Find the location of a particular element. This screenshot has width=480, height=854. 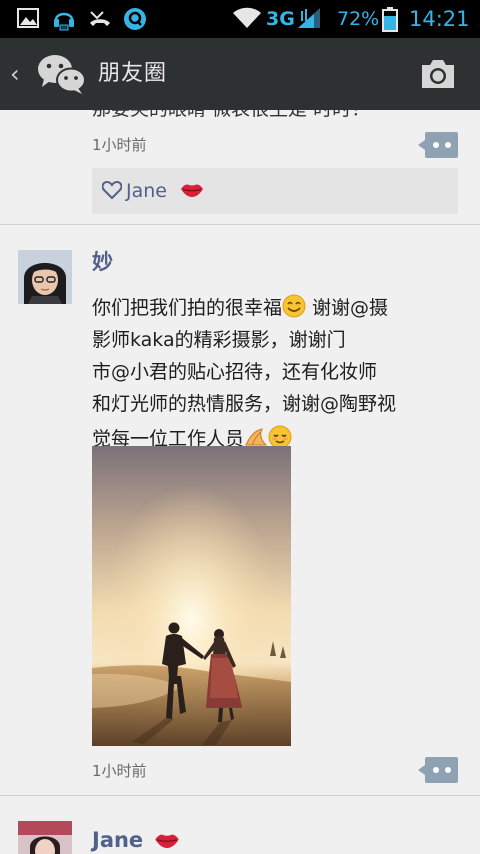

page-title: 朋友圈 is located at coordinates (133, 73).